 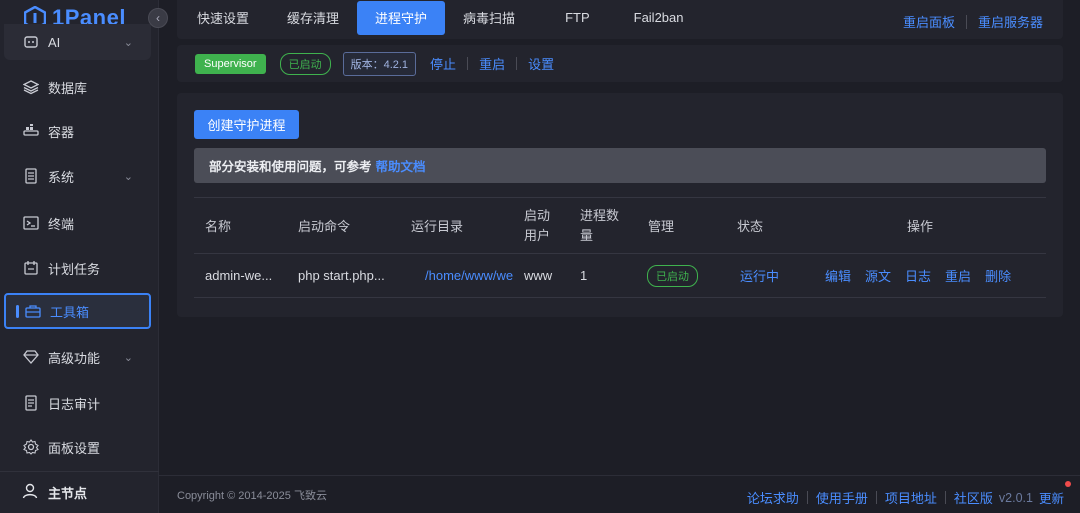 What do you see at coordinates (842, 497) in the screenshot?
I see `manual-link: 使用手册` at bounding box center [842, 497].